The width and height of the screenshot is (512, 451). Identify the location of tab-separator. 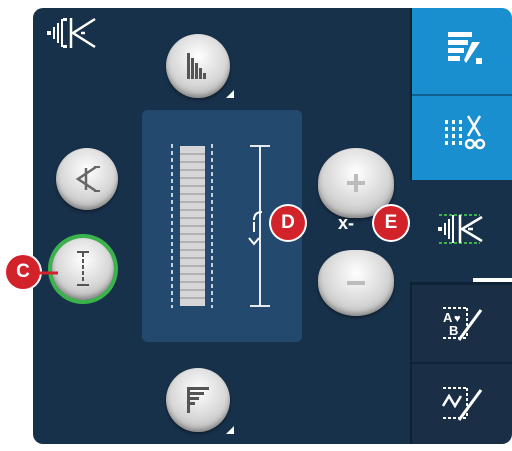
(462, 95).